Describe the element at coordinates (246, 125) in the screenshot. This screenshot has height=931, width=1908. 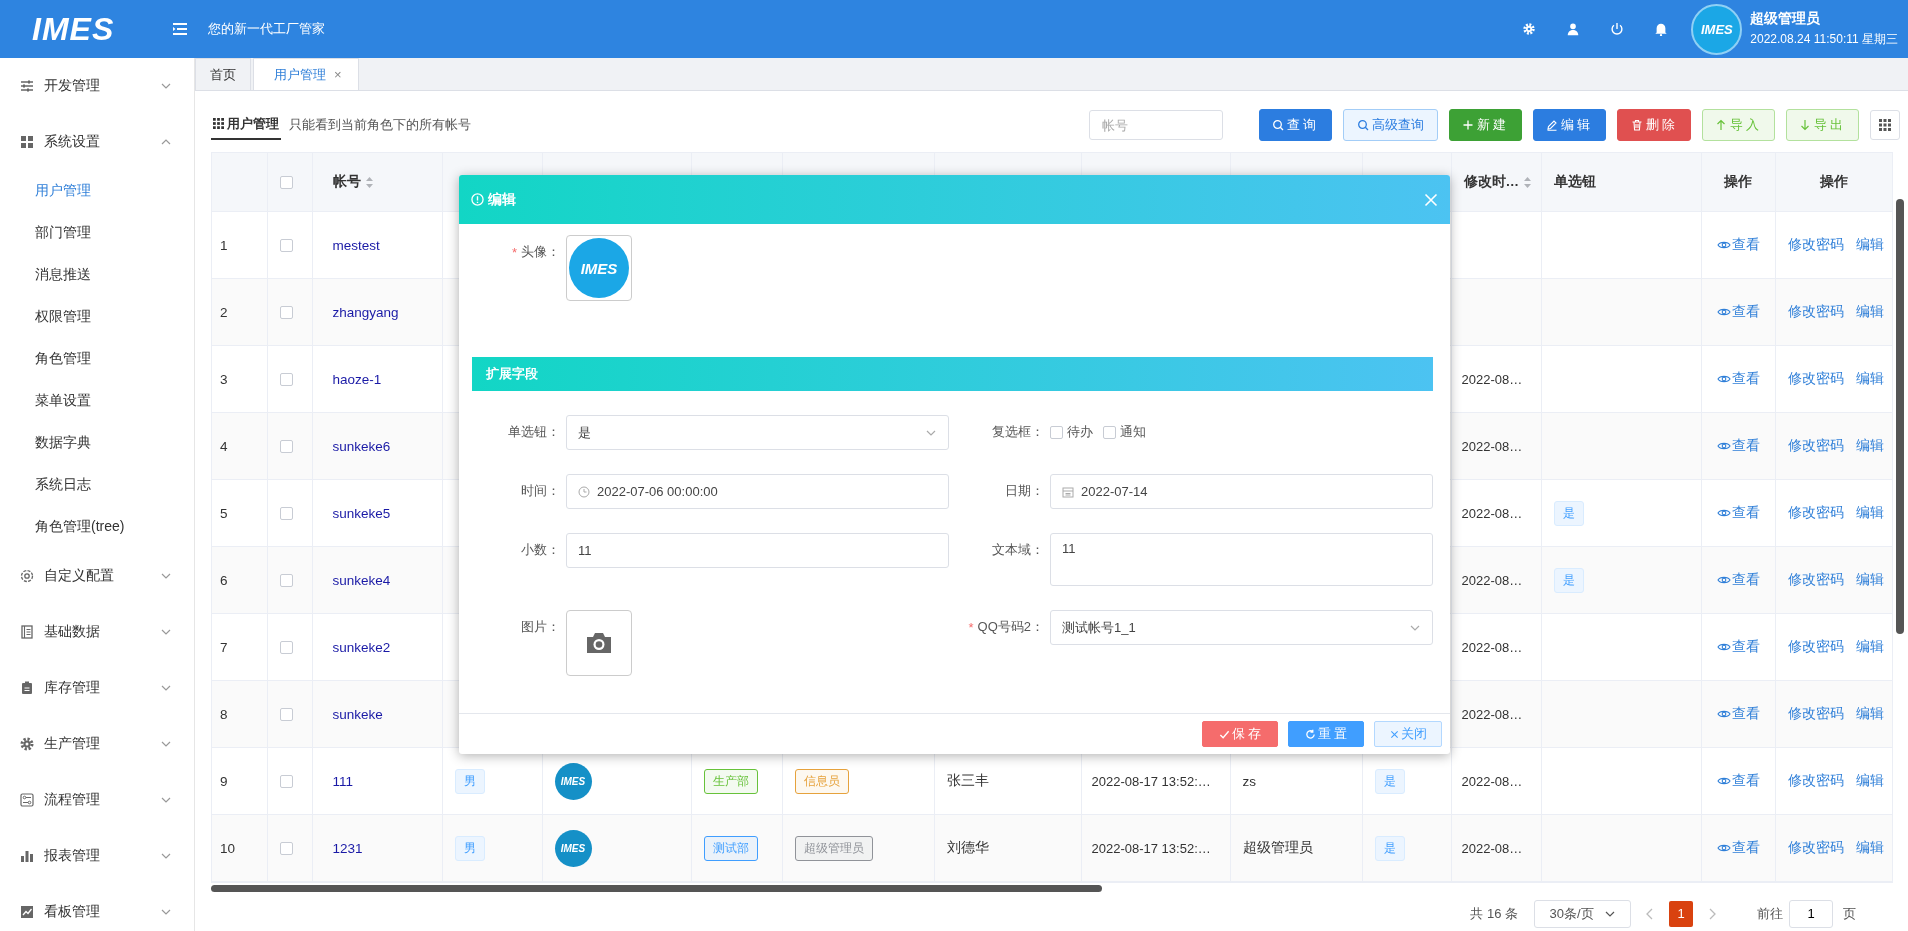
I see `panel-tab: 用户管理` at that location.